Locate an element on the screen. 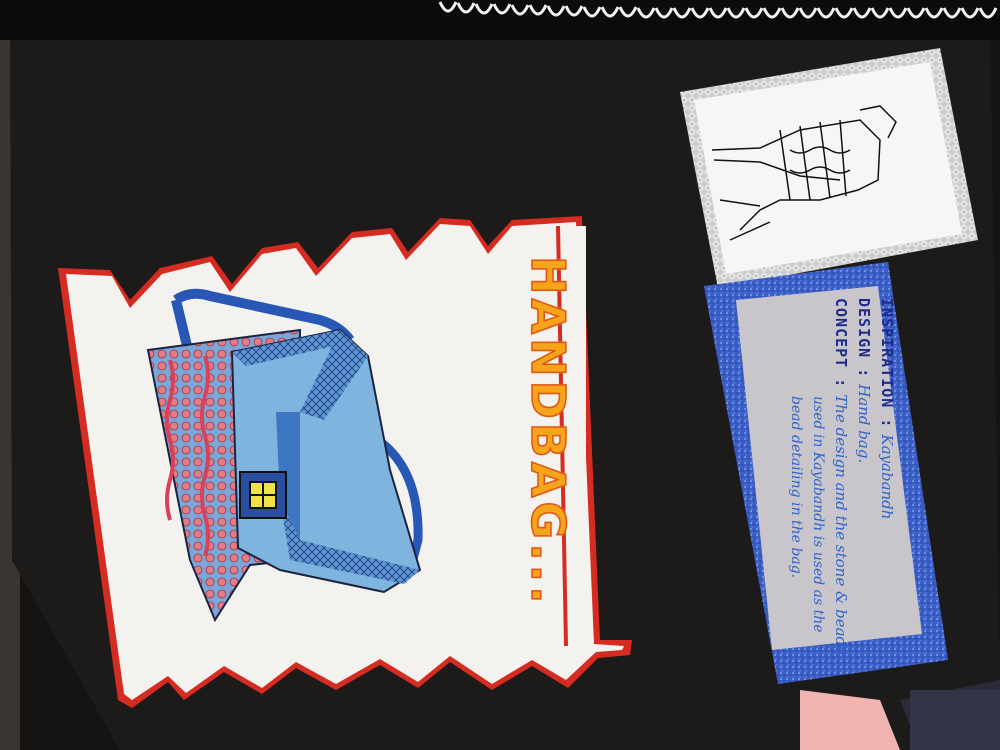  design-line: DESIGN : Hand bag. is located at coordinates (863, 470).